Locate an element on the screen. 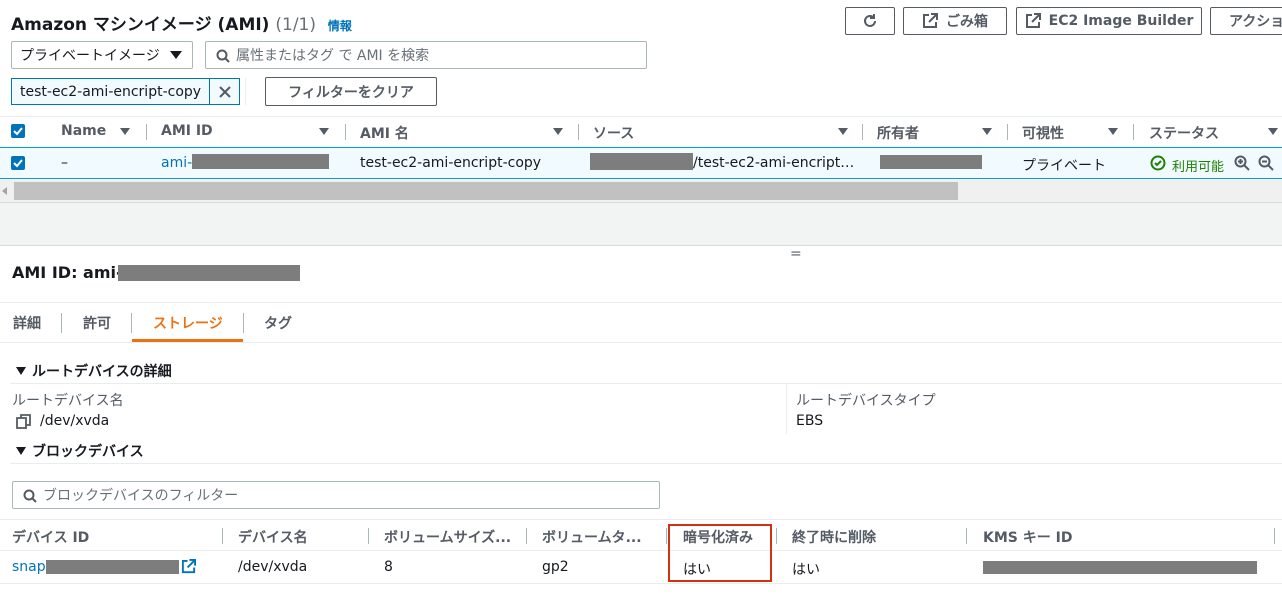 The height and width of the screenshot is (594, 1282). block-column-kms-key-id: KMS キー ID is located at coordinates (1027, 537).